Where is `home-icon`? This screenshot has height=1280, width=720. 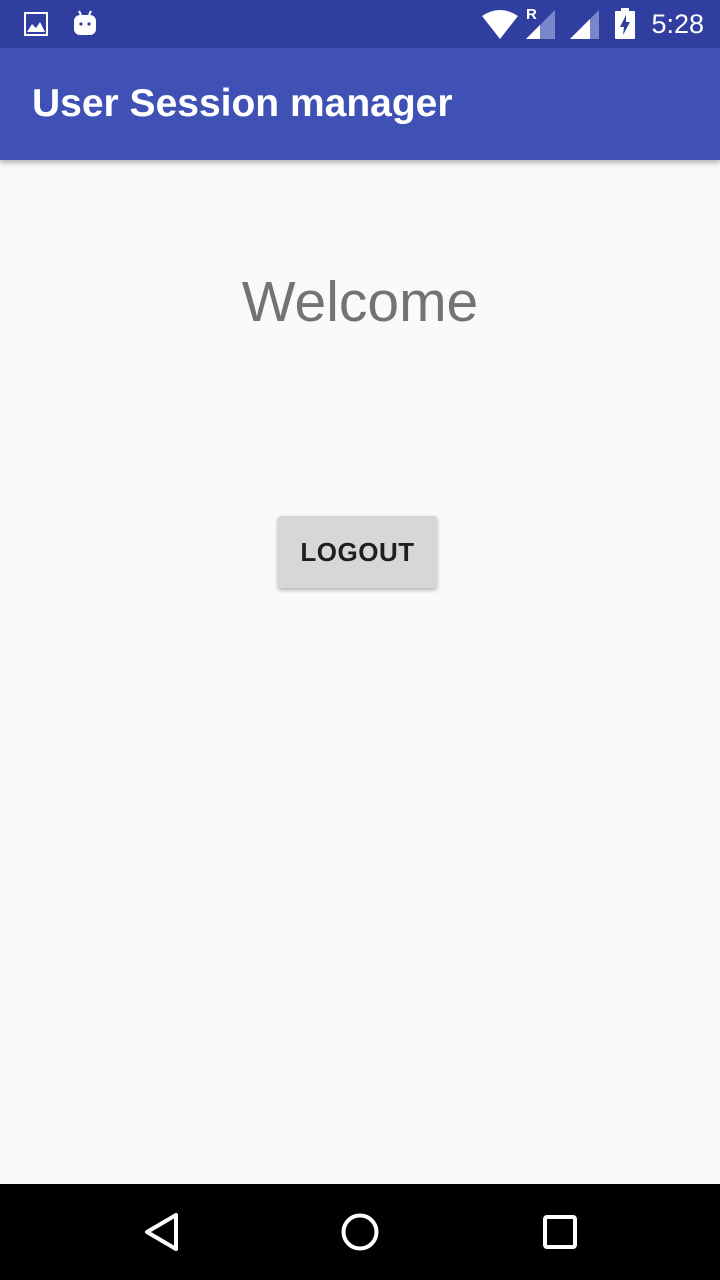
home-icon is located at coordinates (360, 1232).